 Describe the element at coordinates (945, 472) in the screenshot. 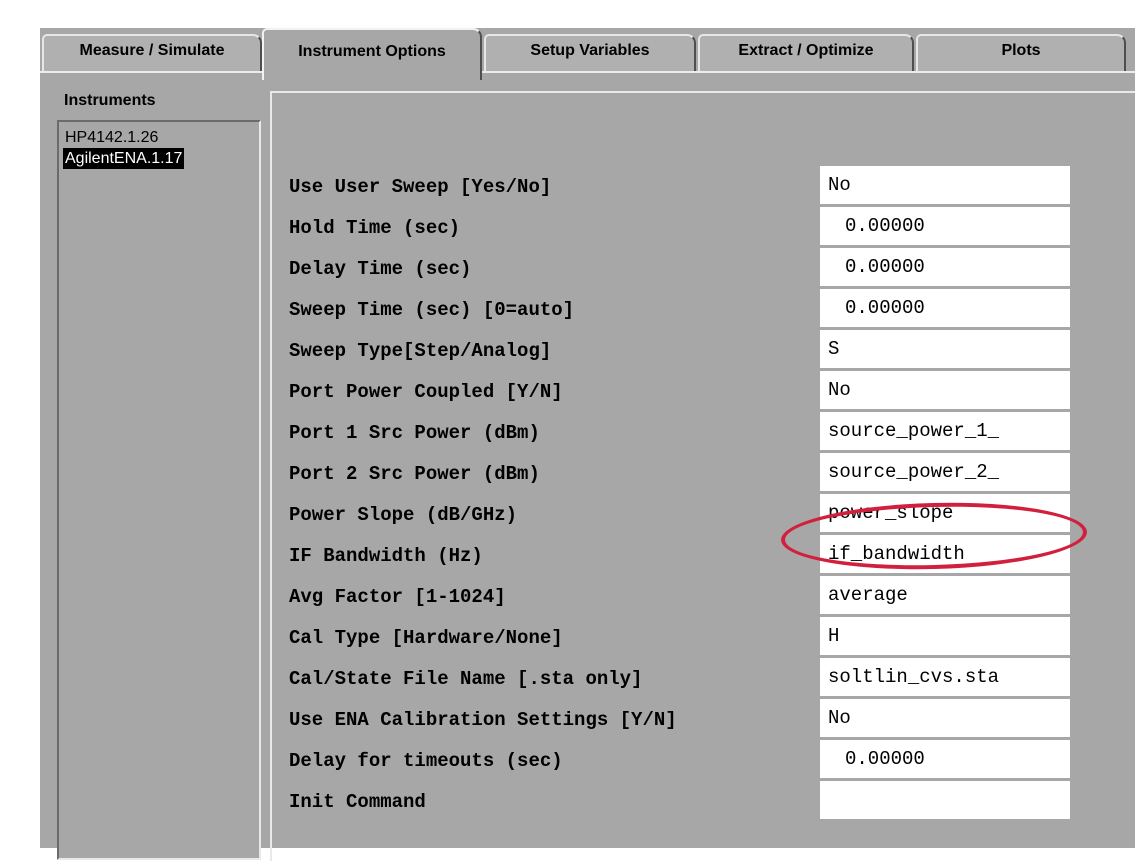

I see `option-value-field: source_power_2_` at that location.